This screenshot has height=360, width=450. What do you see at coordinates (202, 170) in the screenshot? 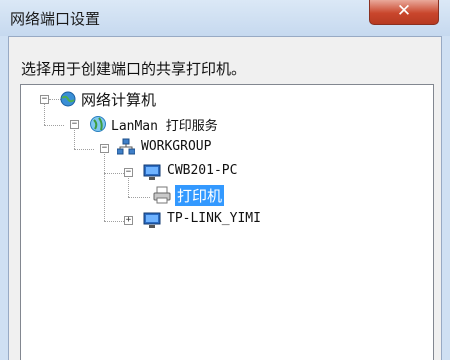
I see `tree-item-label: CWB201-PC` at bounding box center [202, 170].